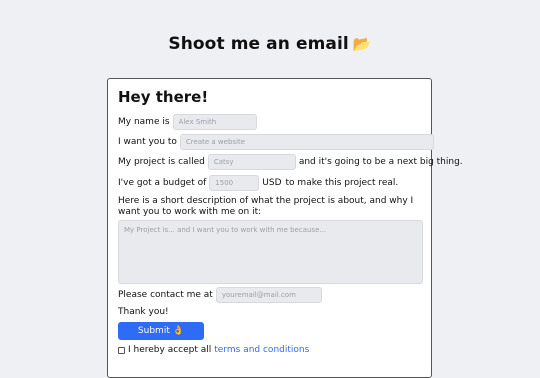 This screenshot has width=540, height=378. What do you see at coordinates (153, 331) in the screenshot?
I see `submit-label: Submit` at bounding box center [153, 331].